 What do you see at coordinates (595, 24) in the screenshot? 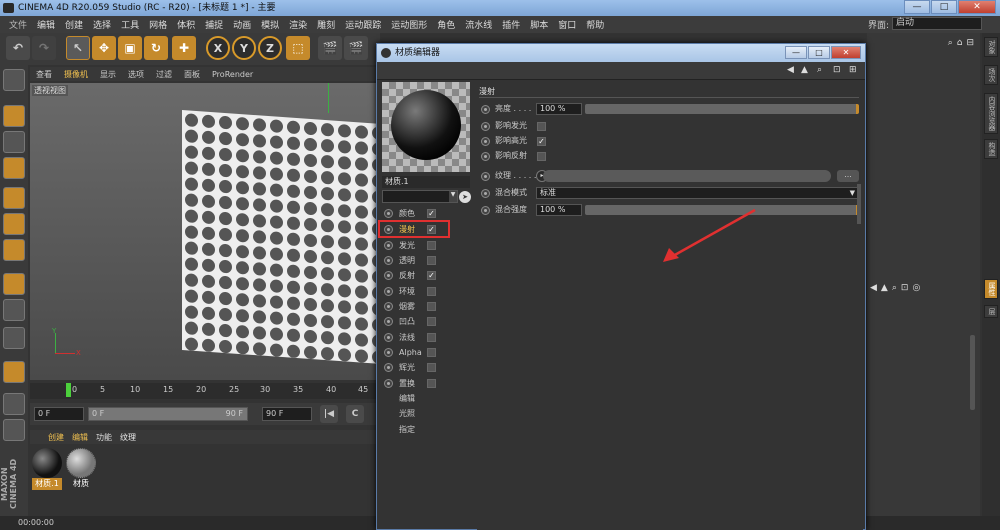
I see `menu-help: 帮助` at bounding box center [595, 24].